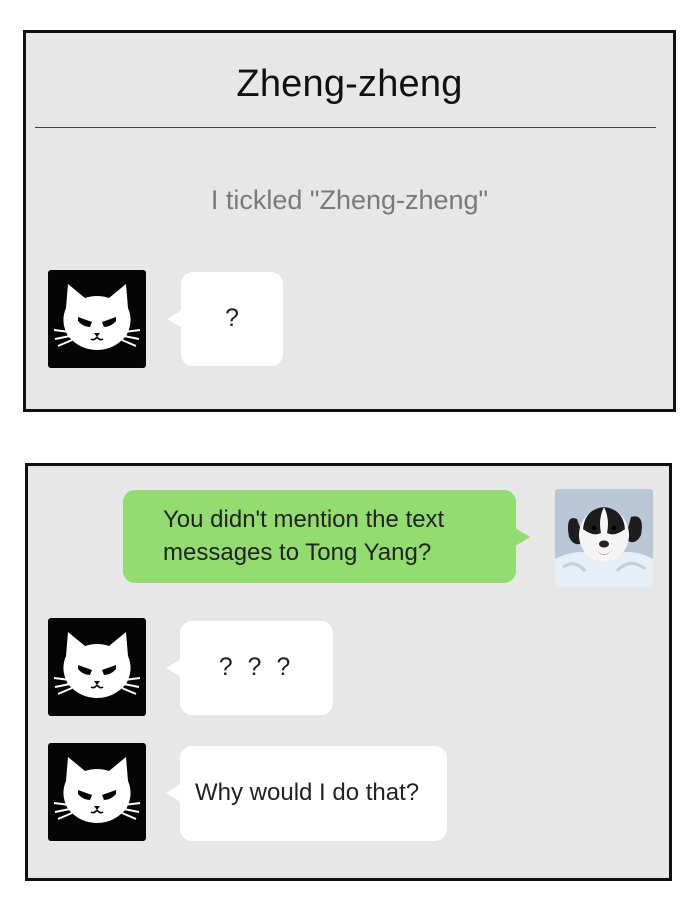 This screenshot has width=700, height=909. Describe the element at coordinates (349, 84) in the screenshot. I see `chat-title: Zheng-zheng` at that location.